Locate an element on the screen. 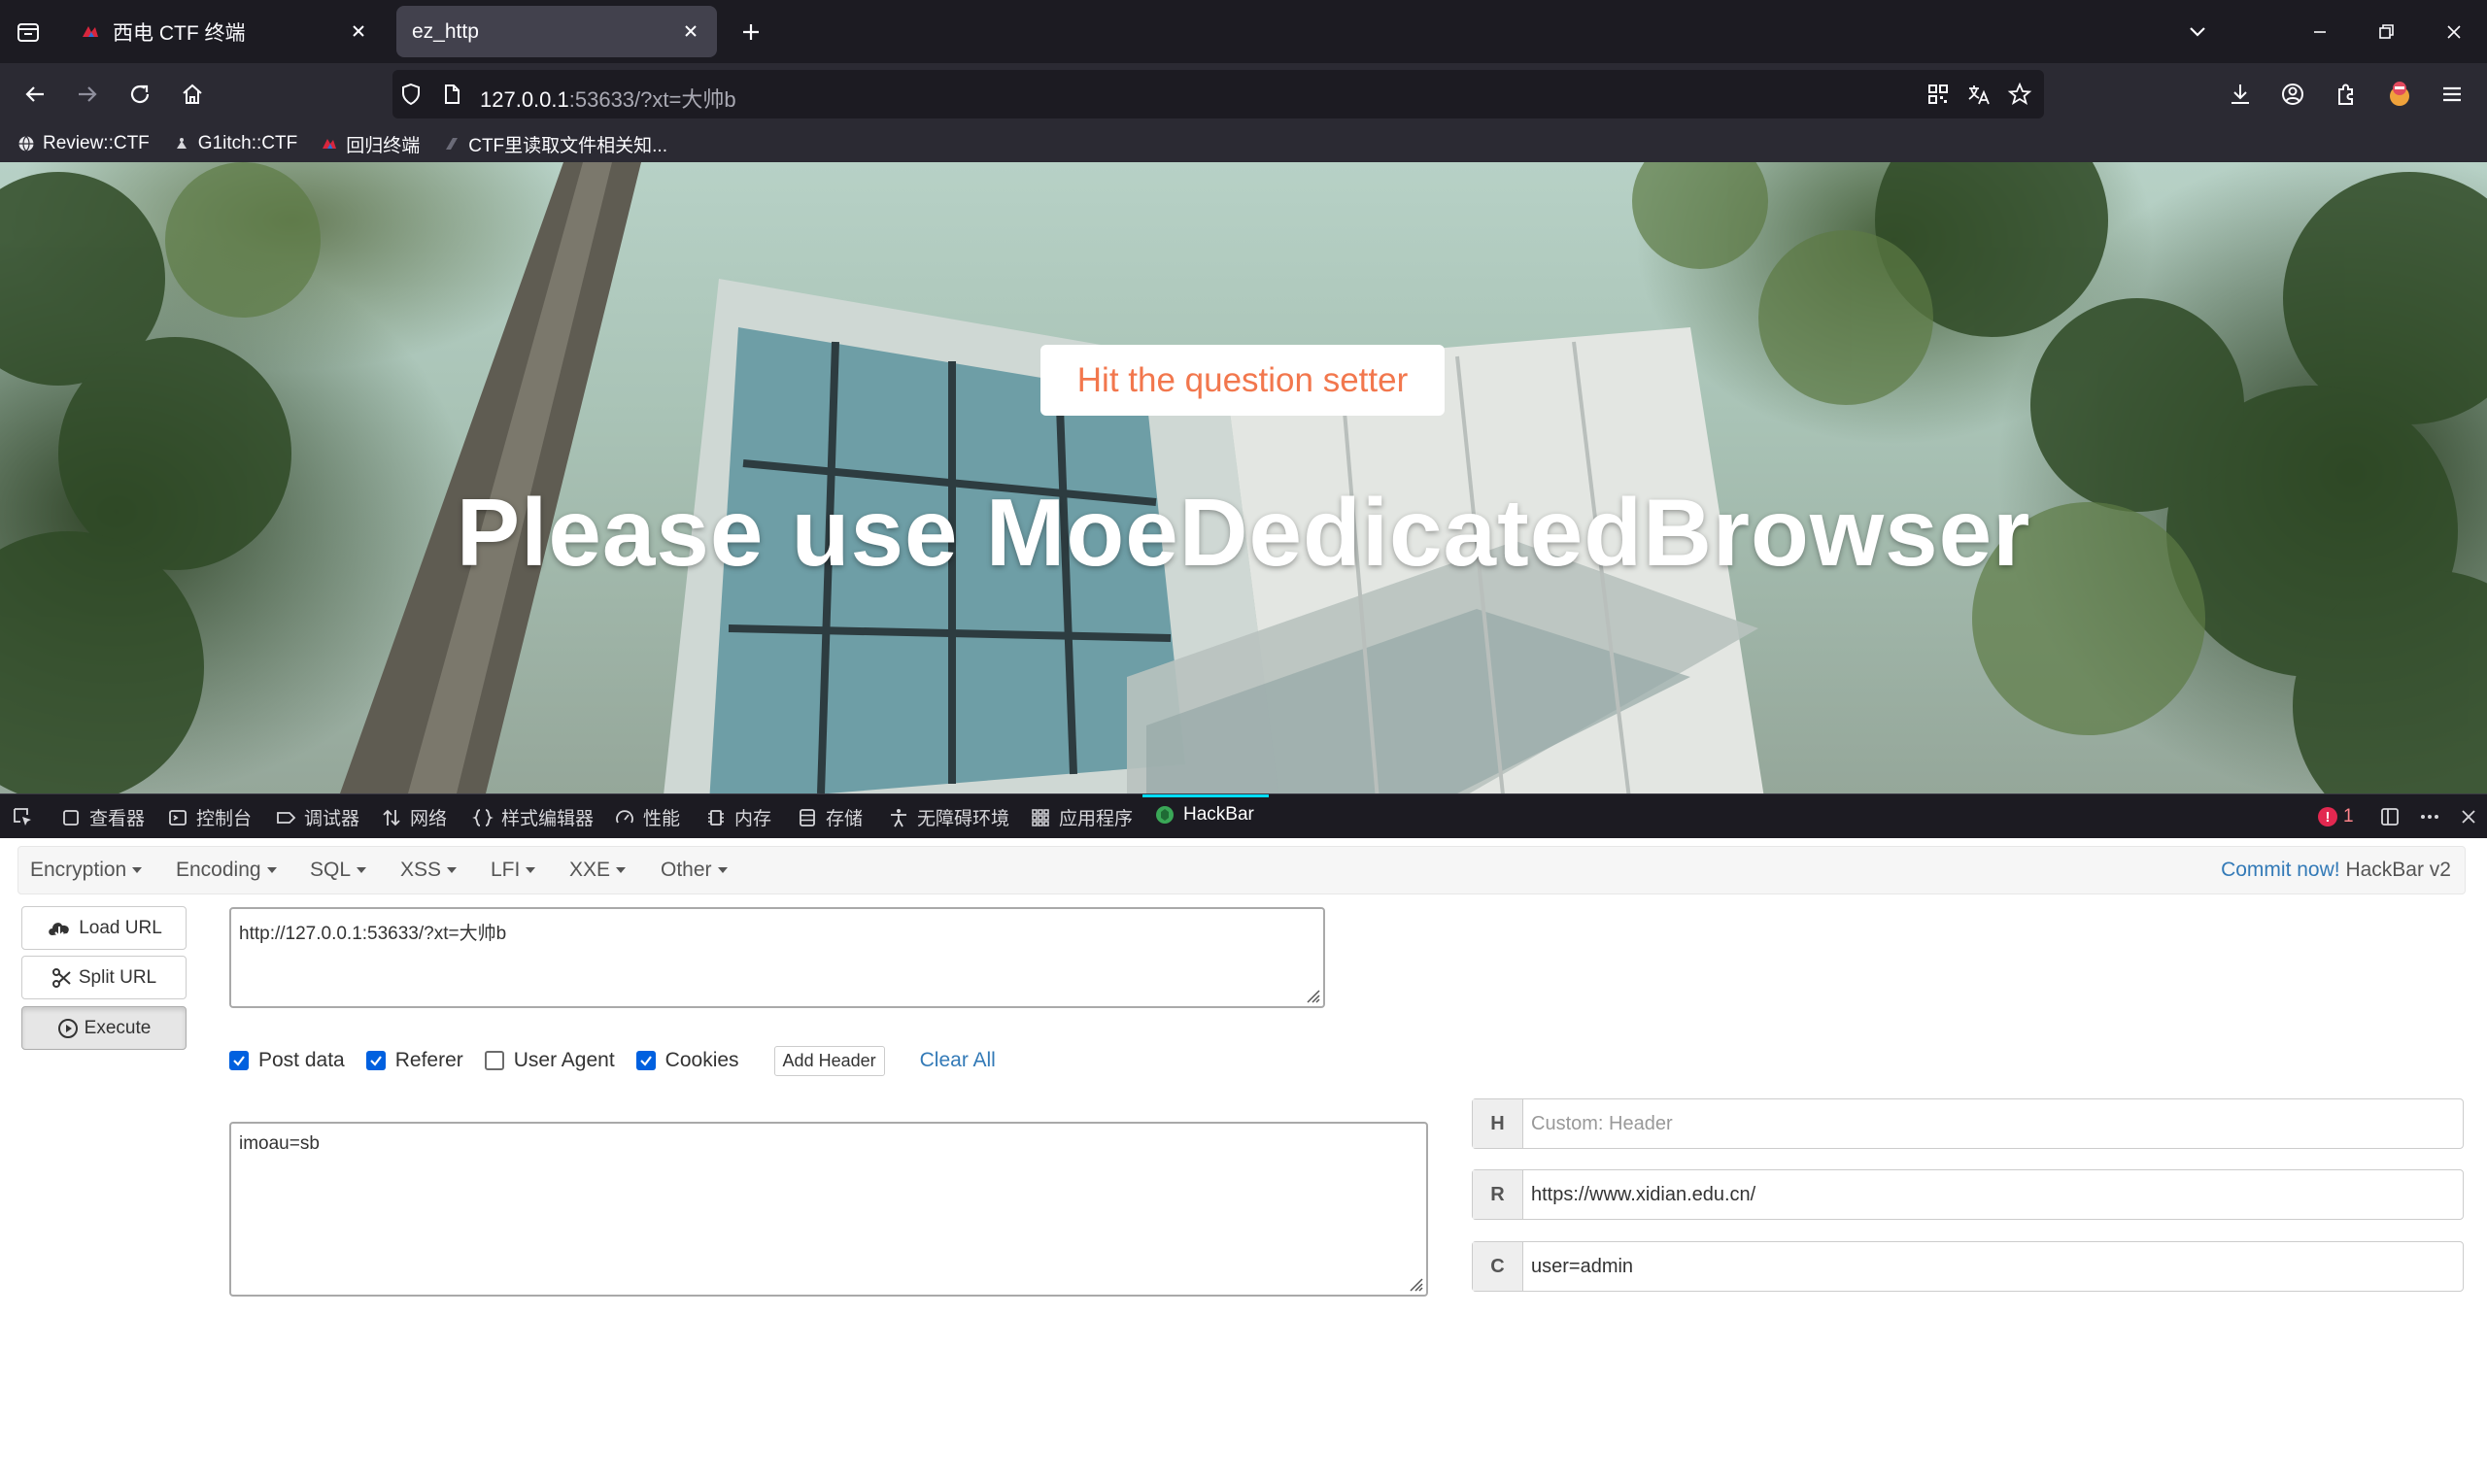  close-devtools-icon is located at coordinates (2468, 816).